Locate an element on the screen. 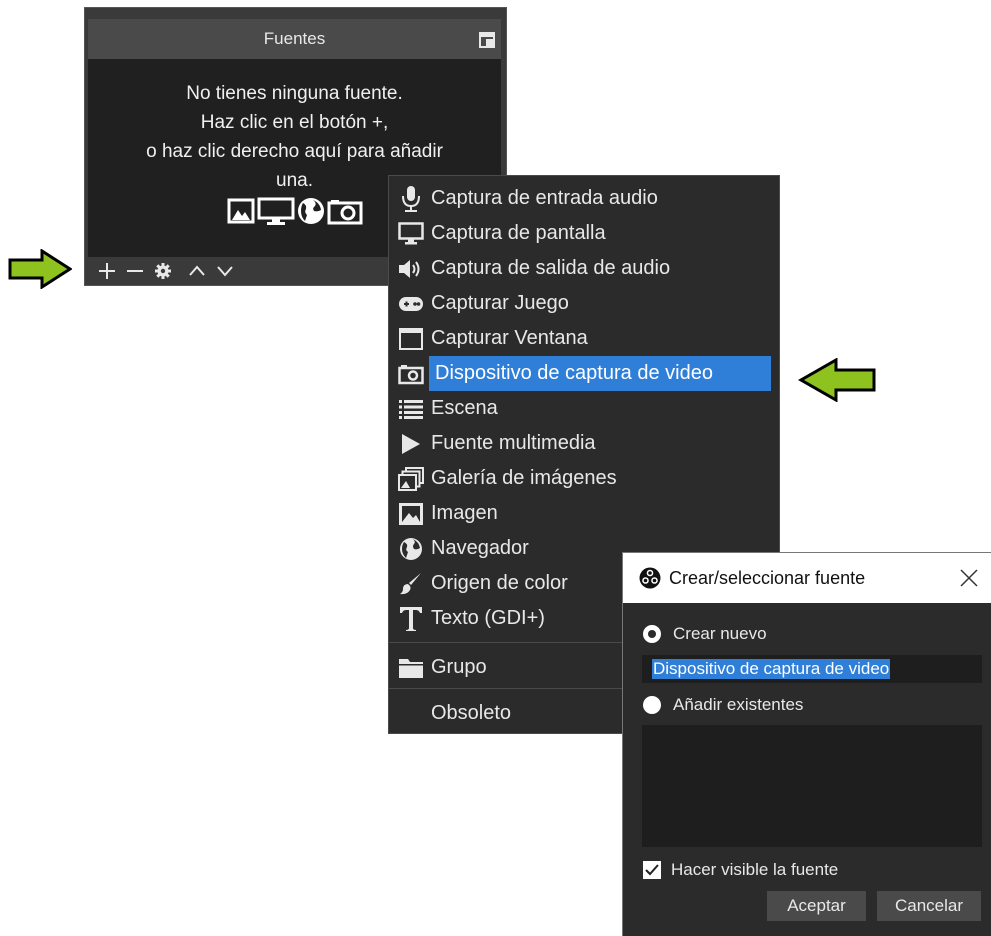 The image size is (991, 936). close-button is located at coordinates (968, 578).